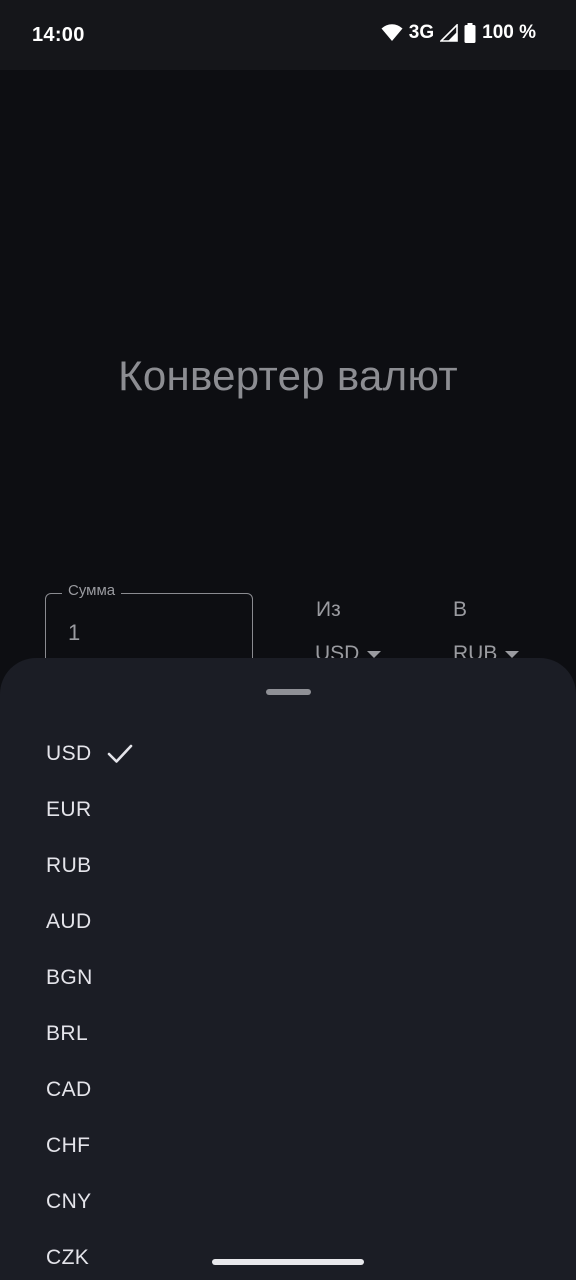  Describe the element at coordinates (288, 1202) in the screenshot. I see `currency-option-cny: CNY` at that location.